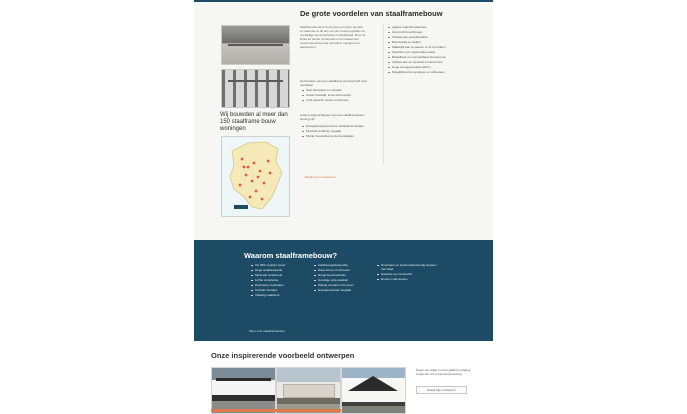  I want to click on list-item: Brandveilig en stabiel, so click(425, 42).